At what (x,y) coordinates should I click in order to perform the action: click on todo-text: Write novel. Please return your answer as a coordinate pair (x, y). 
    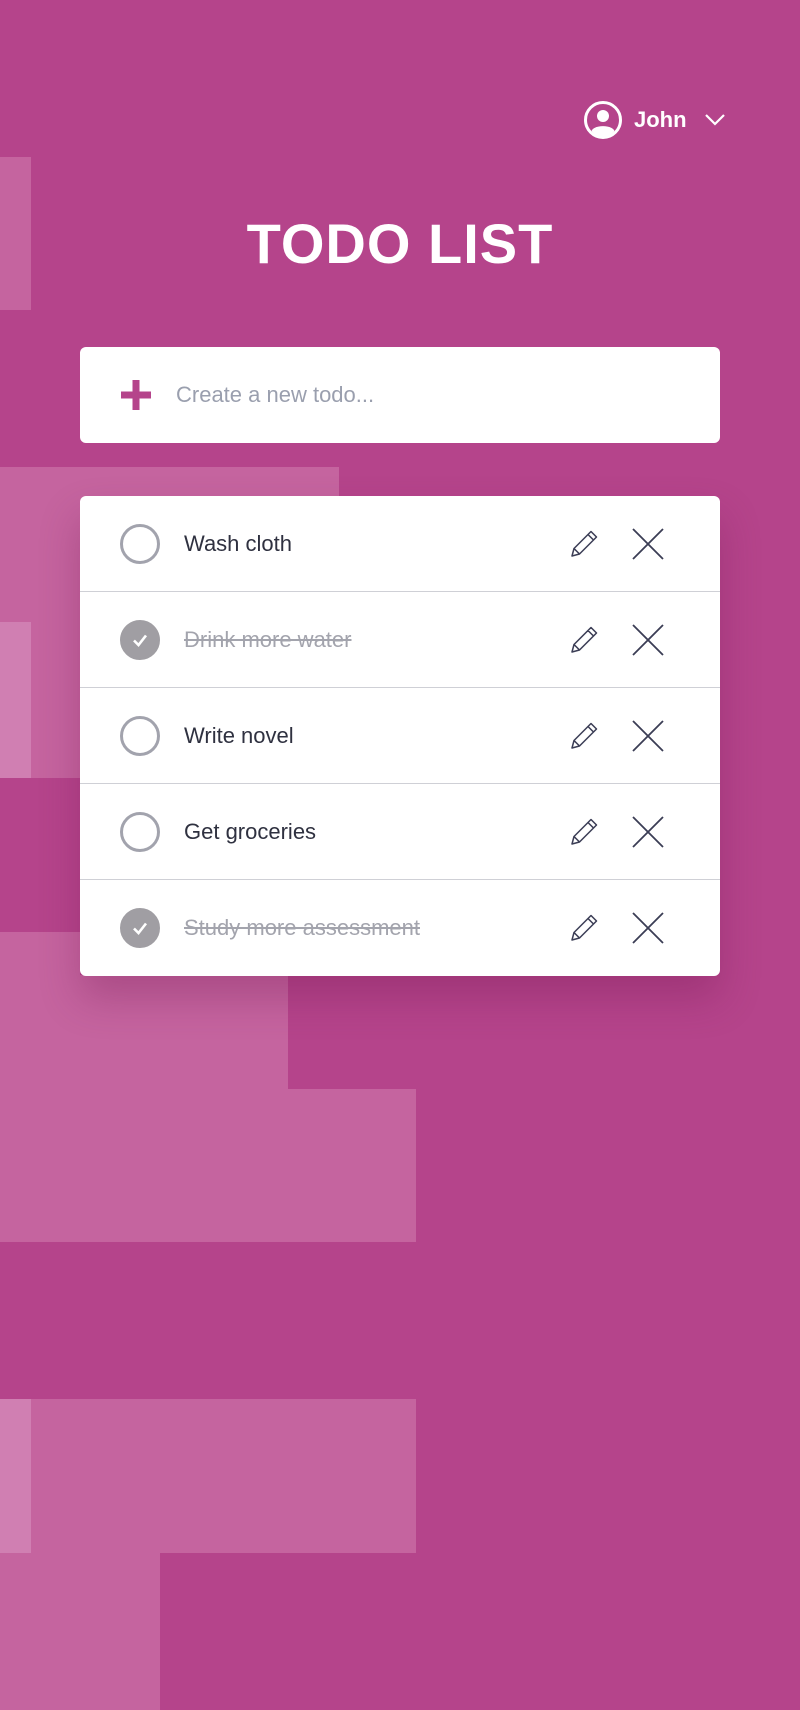
    Looking at the image, I should click on (239, 735).